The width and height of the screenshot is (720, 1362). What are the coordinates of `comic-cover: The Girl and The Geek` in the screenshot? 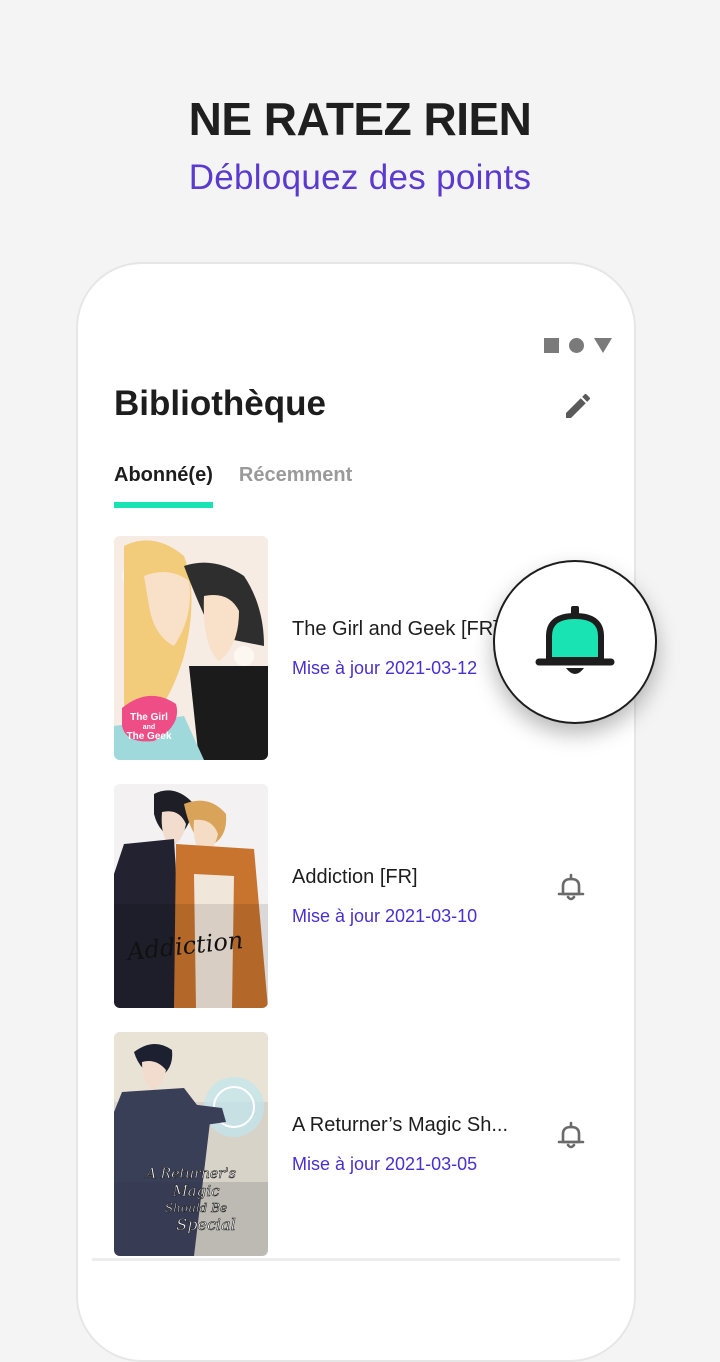 It's located at (191, 648).